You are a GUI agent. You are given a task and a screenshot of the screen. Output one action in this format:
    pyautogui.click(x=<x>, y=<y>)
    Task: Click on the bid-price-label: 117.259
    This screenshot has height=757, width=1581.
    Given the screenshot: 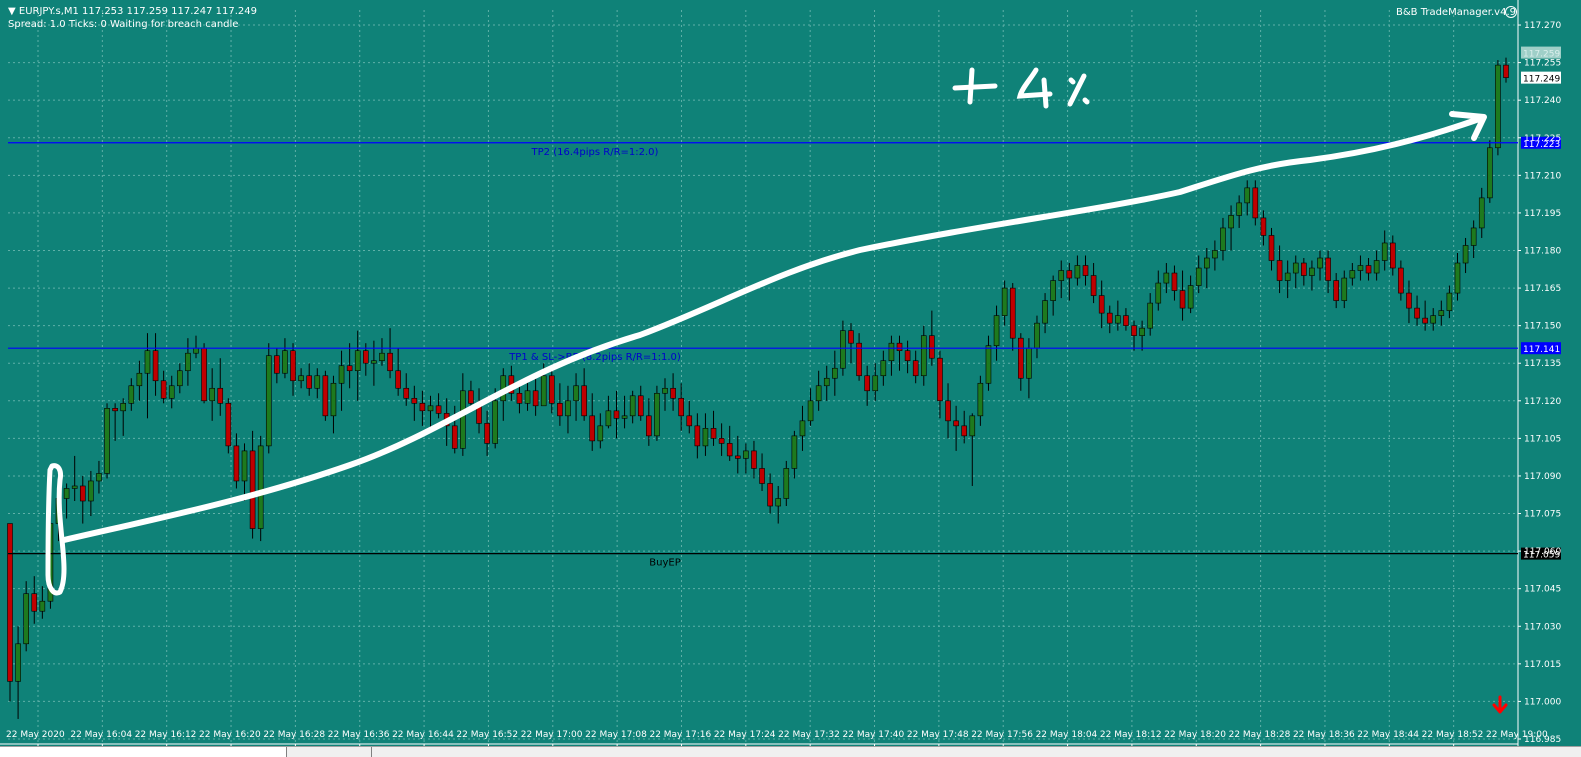 What is the action you would take?
    pyautogui.click(x=1541, y=55)
    